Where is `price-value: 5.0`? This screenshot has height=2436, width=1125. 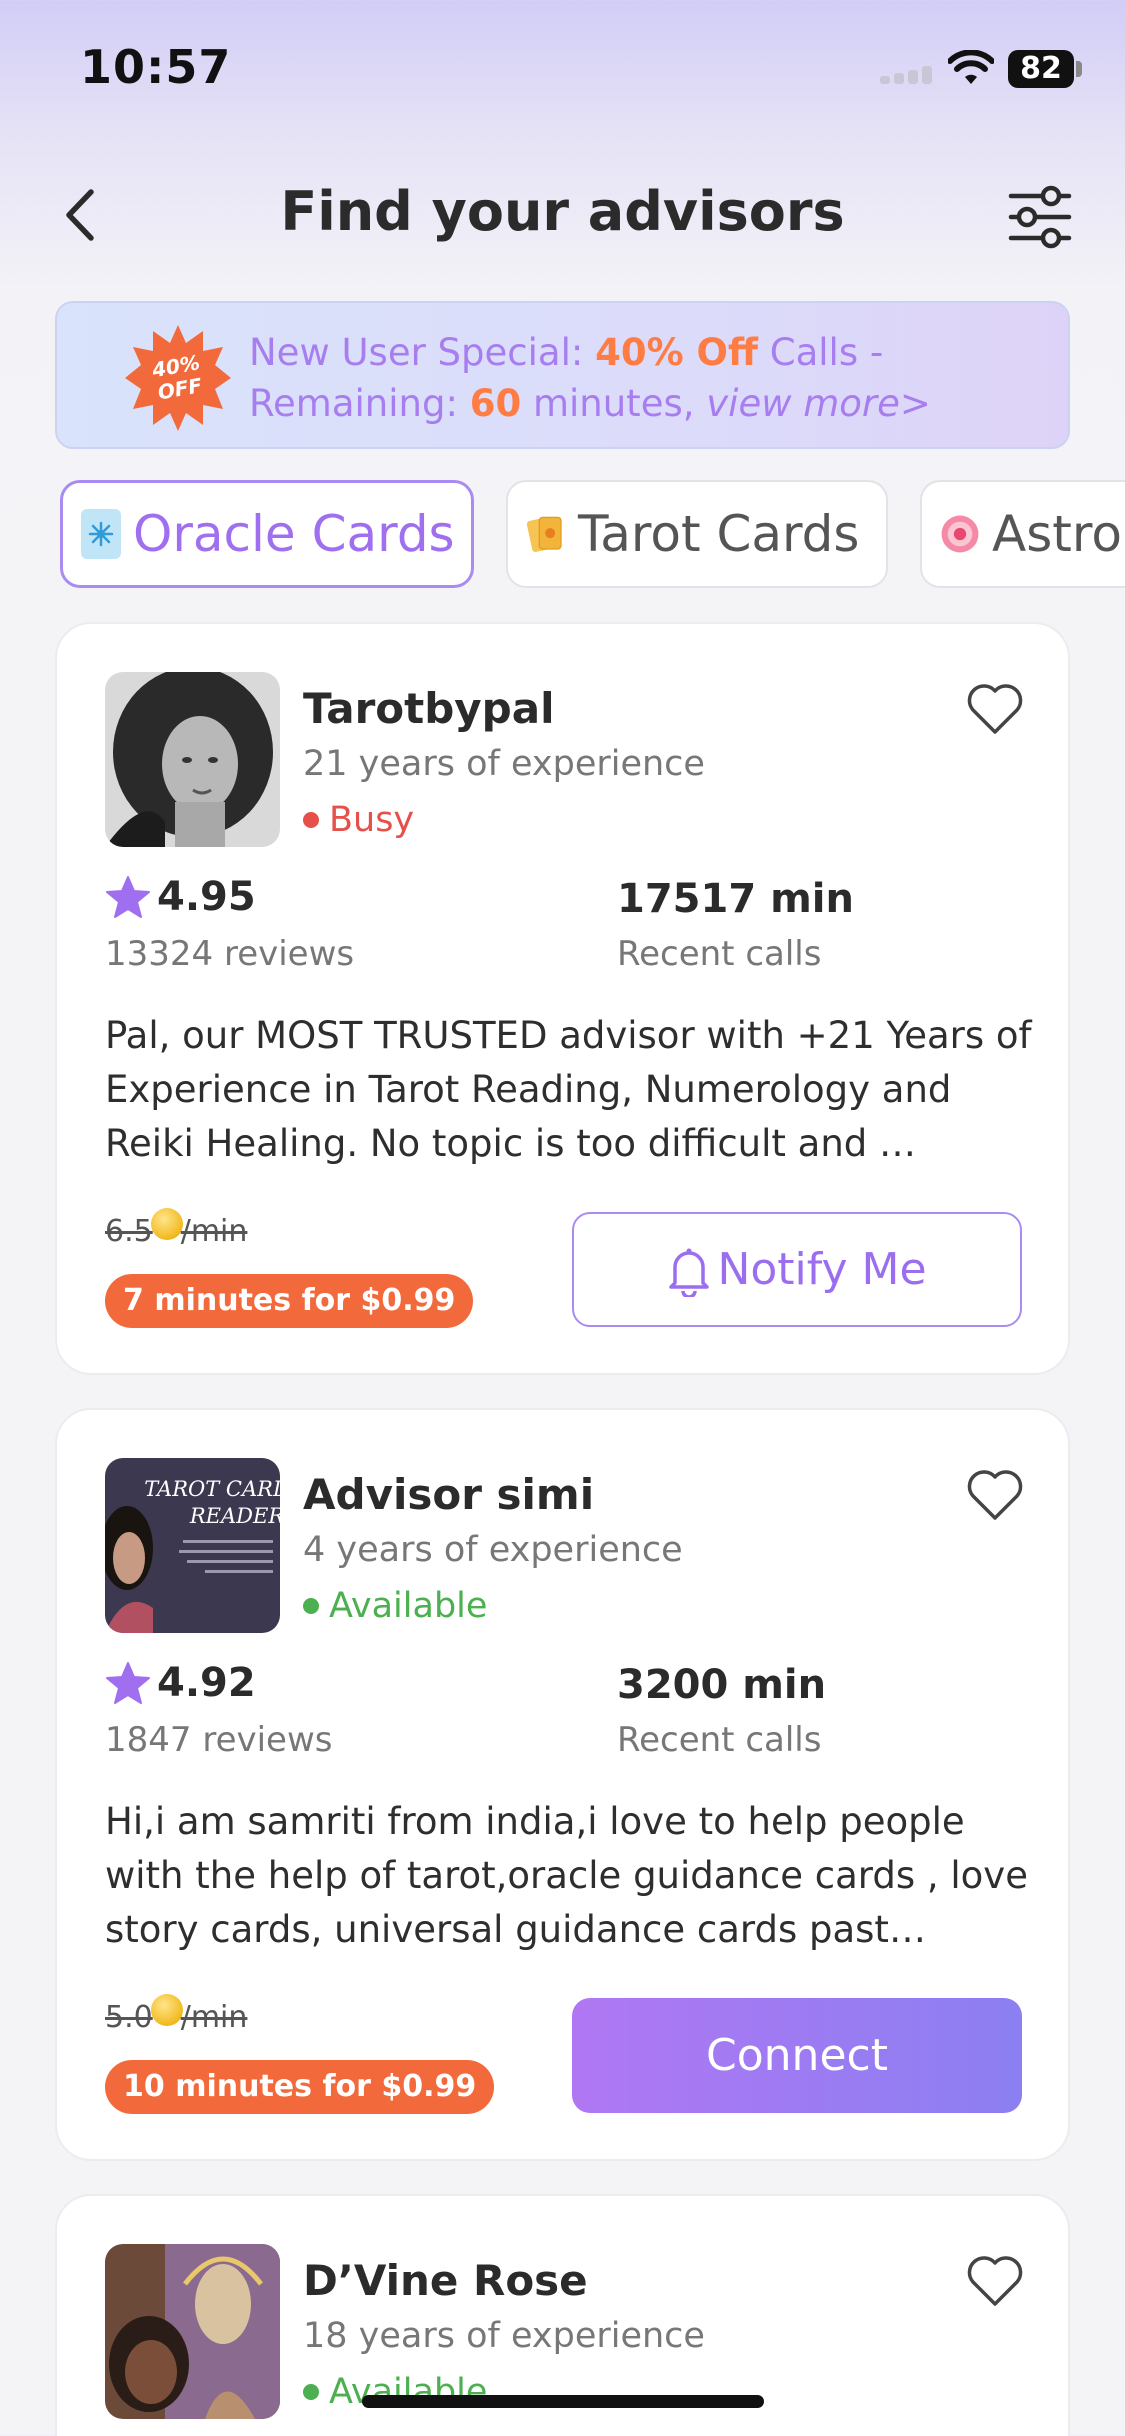
price-value: 5.0 is located at coordinates (129, 2017).